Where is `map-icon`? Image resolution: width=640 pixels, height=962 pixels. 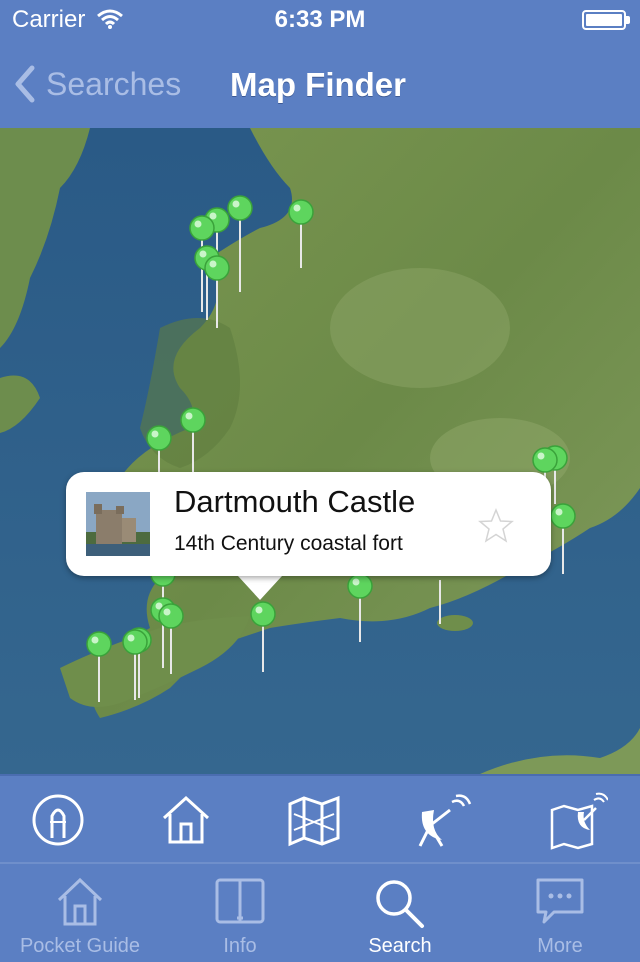
map-icon is located at coordinates (314, 820).